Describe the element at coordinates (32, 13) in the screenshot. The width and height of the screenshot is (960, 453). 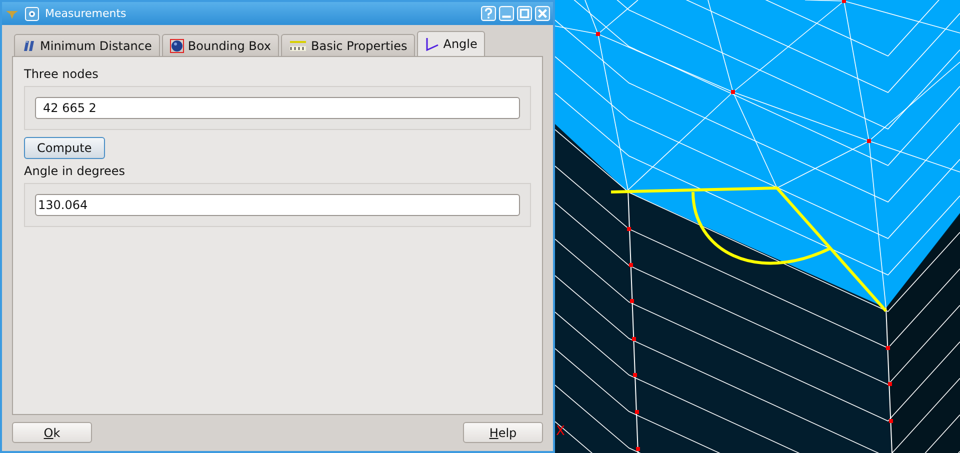
I see `app-icon` at that location.